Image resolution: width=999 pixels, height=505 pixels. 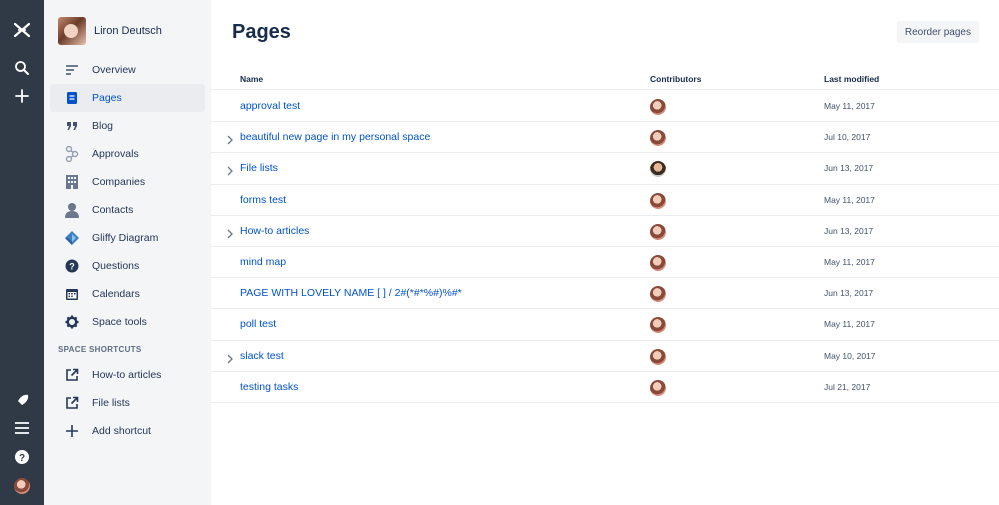 I want to click on notifications-icon, so click(x=22, y=401).